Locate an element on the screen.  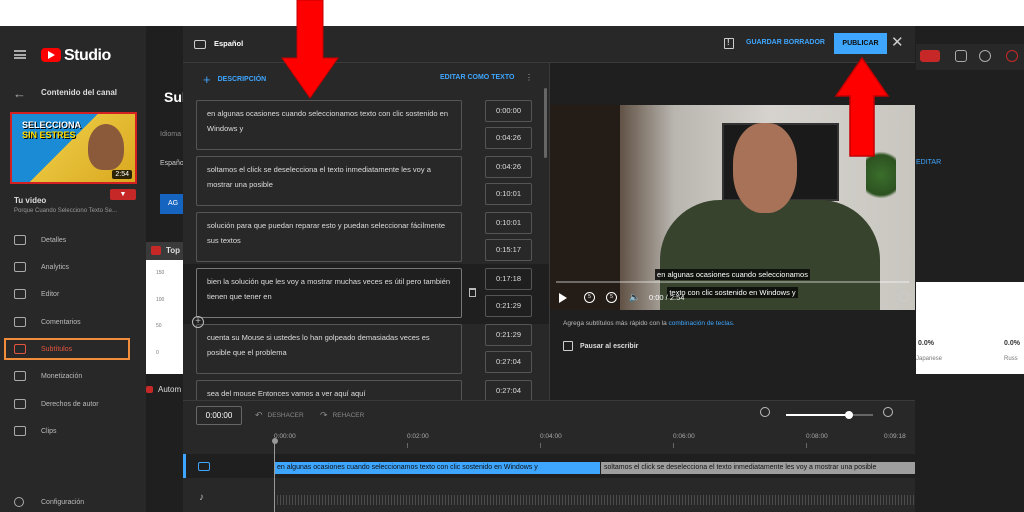
scissors-icon is located at coordinates (20, 431).